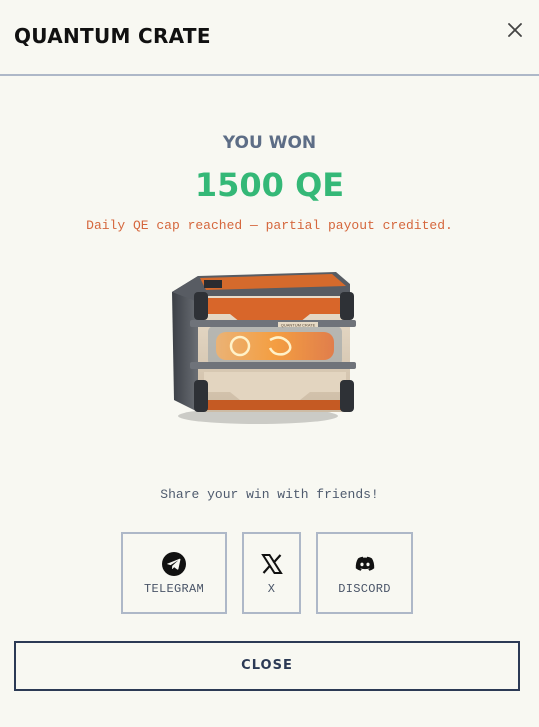 The width and height of the screenshot is (539, 727). What do you see at coordinates (267, 666) in the screenshot?
I see `close-button: CLOSE` at bounding box center [267, 666].